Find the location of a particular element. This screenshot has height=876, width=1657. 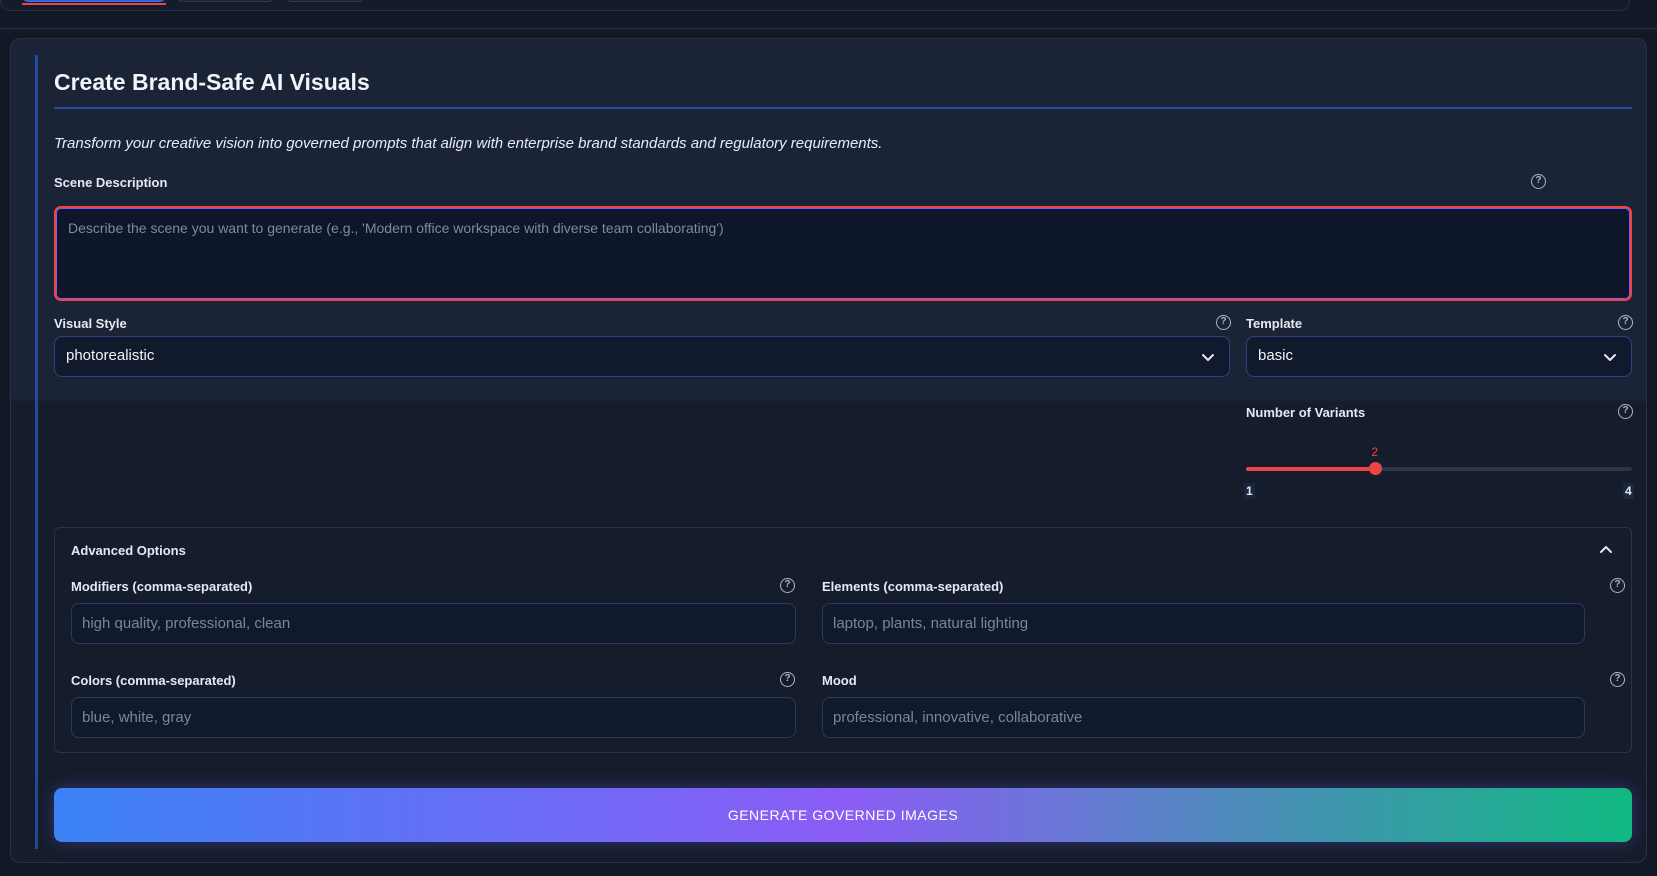

page-title: Create Brand-Safe AI Visuals is located at coordinates (212, 82).